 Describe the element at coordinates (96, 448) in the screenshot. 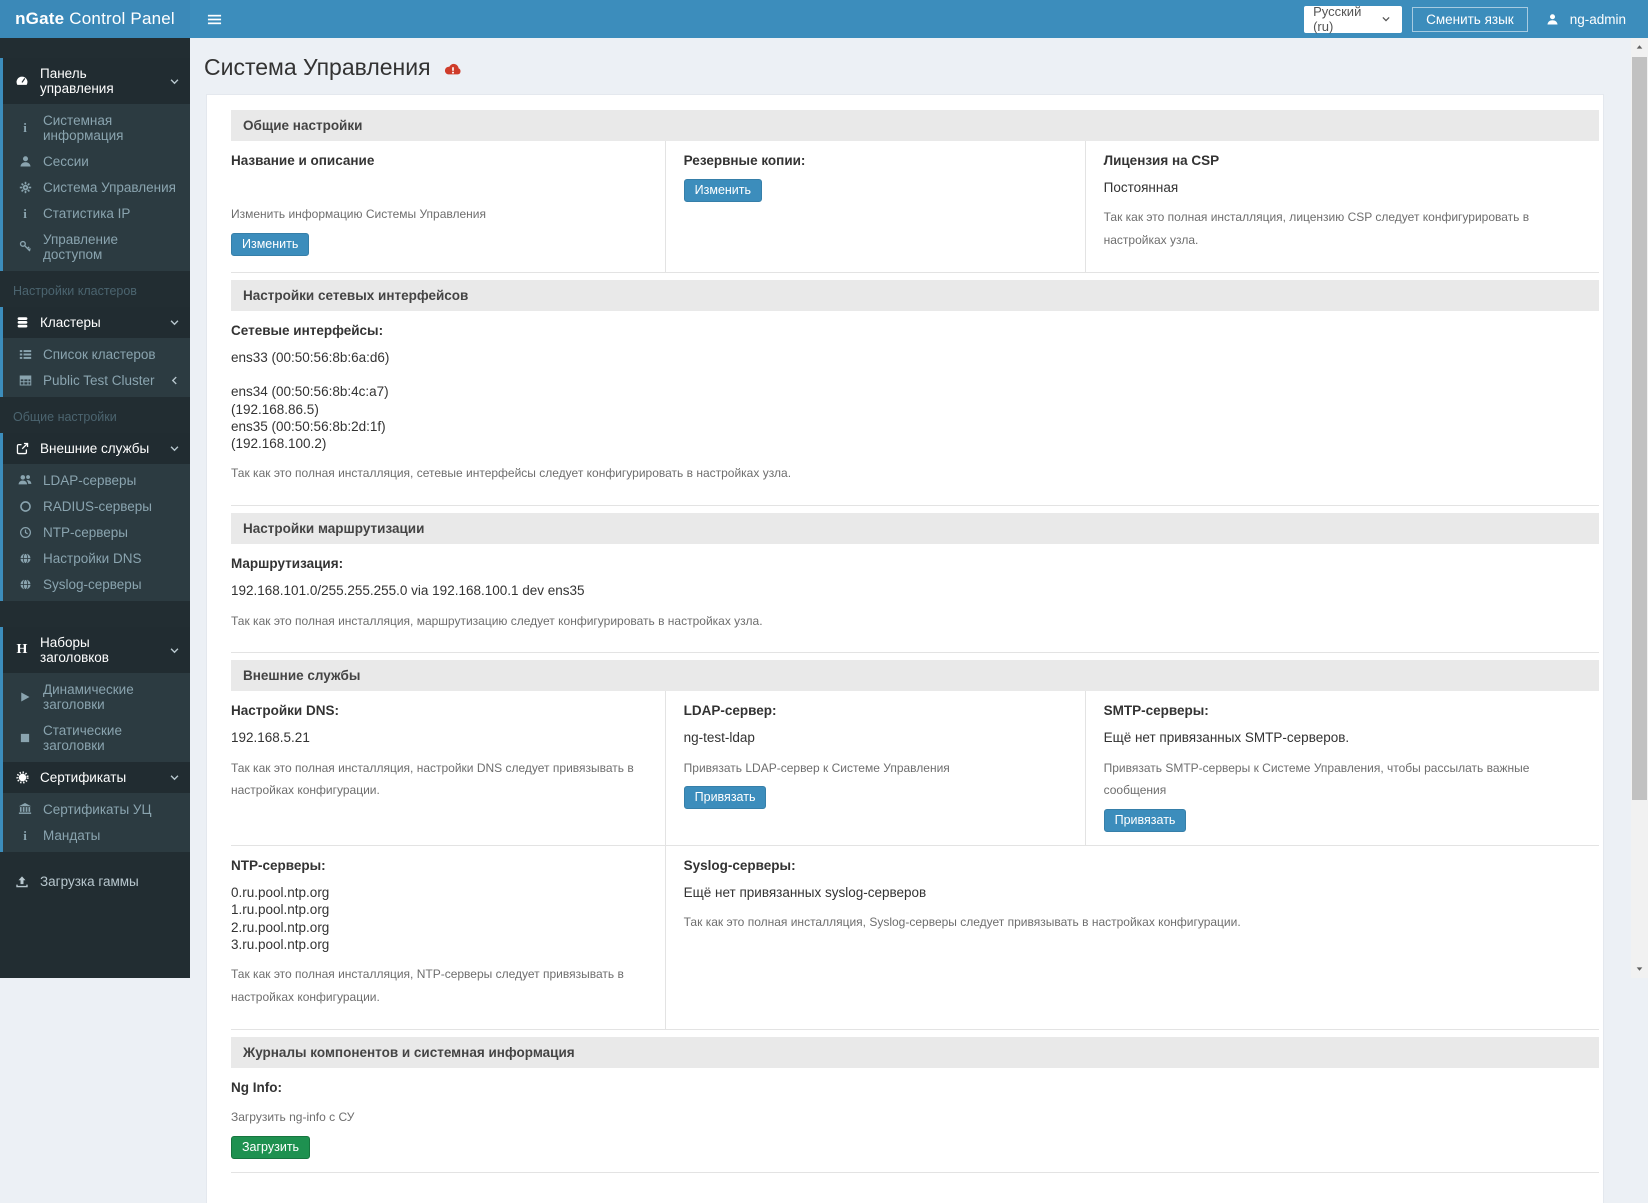

I see `sidebar-item-external-services: Внешние службы` at that location.